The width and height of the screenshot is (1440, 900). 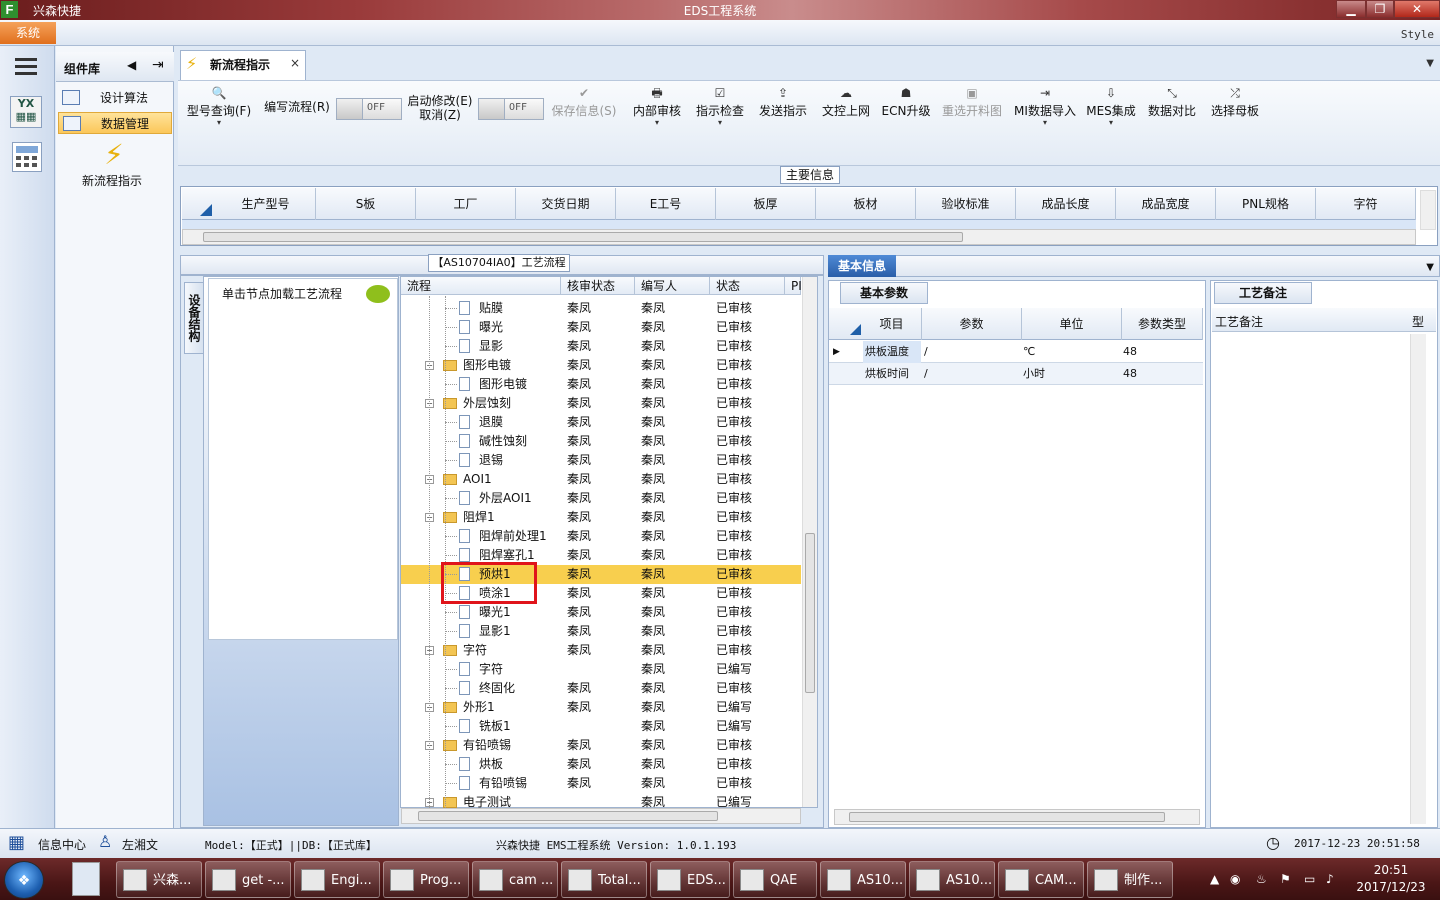 I want to click on tray-monitor-icon: ▭, so click(x=1309, y=879).